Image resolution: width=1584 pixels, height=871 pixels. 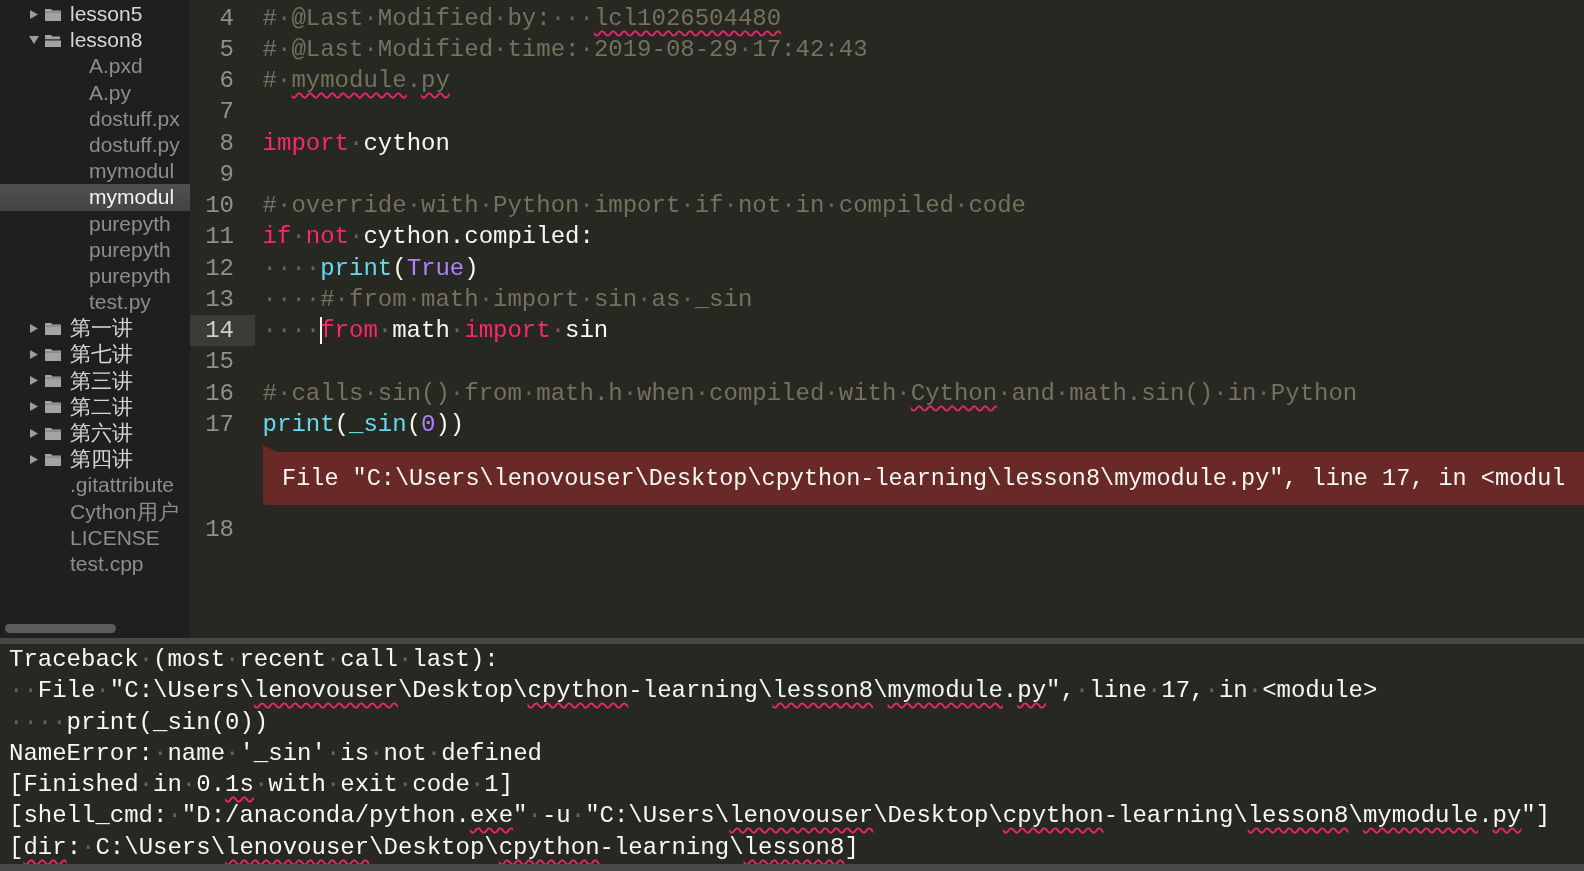 I want to click on code-line: print(_sin(0)), so click(x=363, y=424).